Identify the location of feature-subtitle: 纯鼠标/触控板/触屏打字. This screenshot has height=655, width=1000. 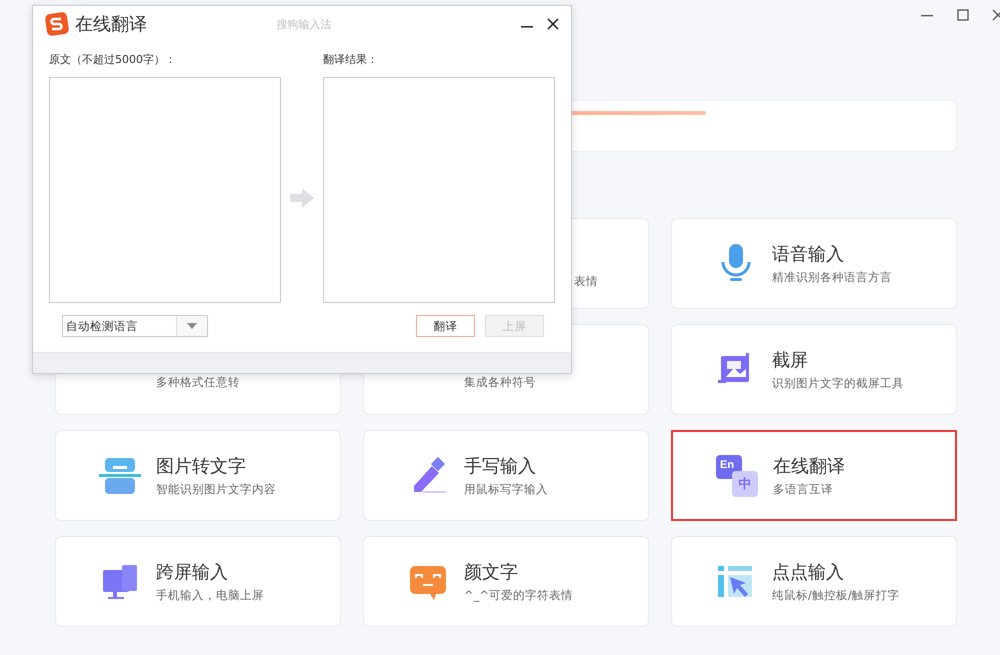
(836, 595).